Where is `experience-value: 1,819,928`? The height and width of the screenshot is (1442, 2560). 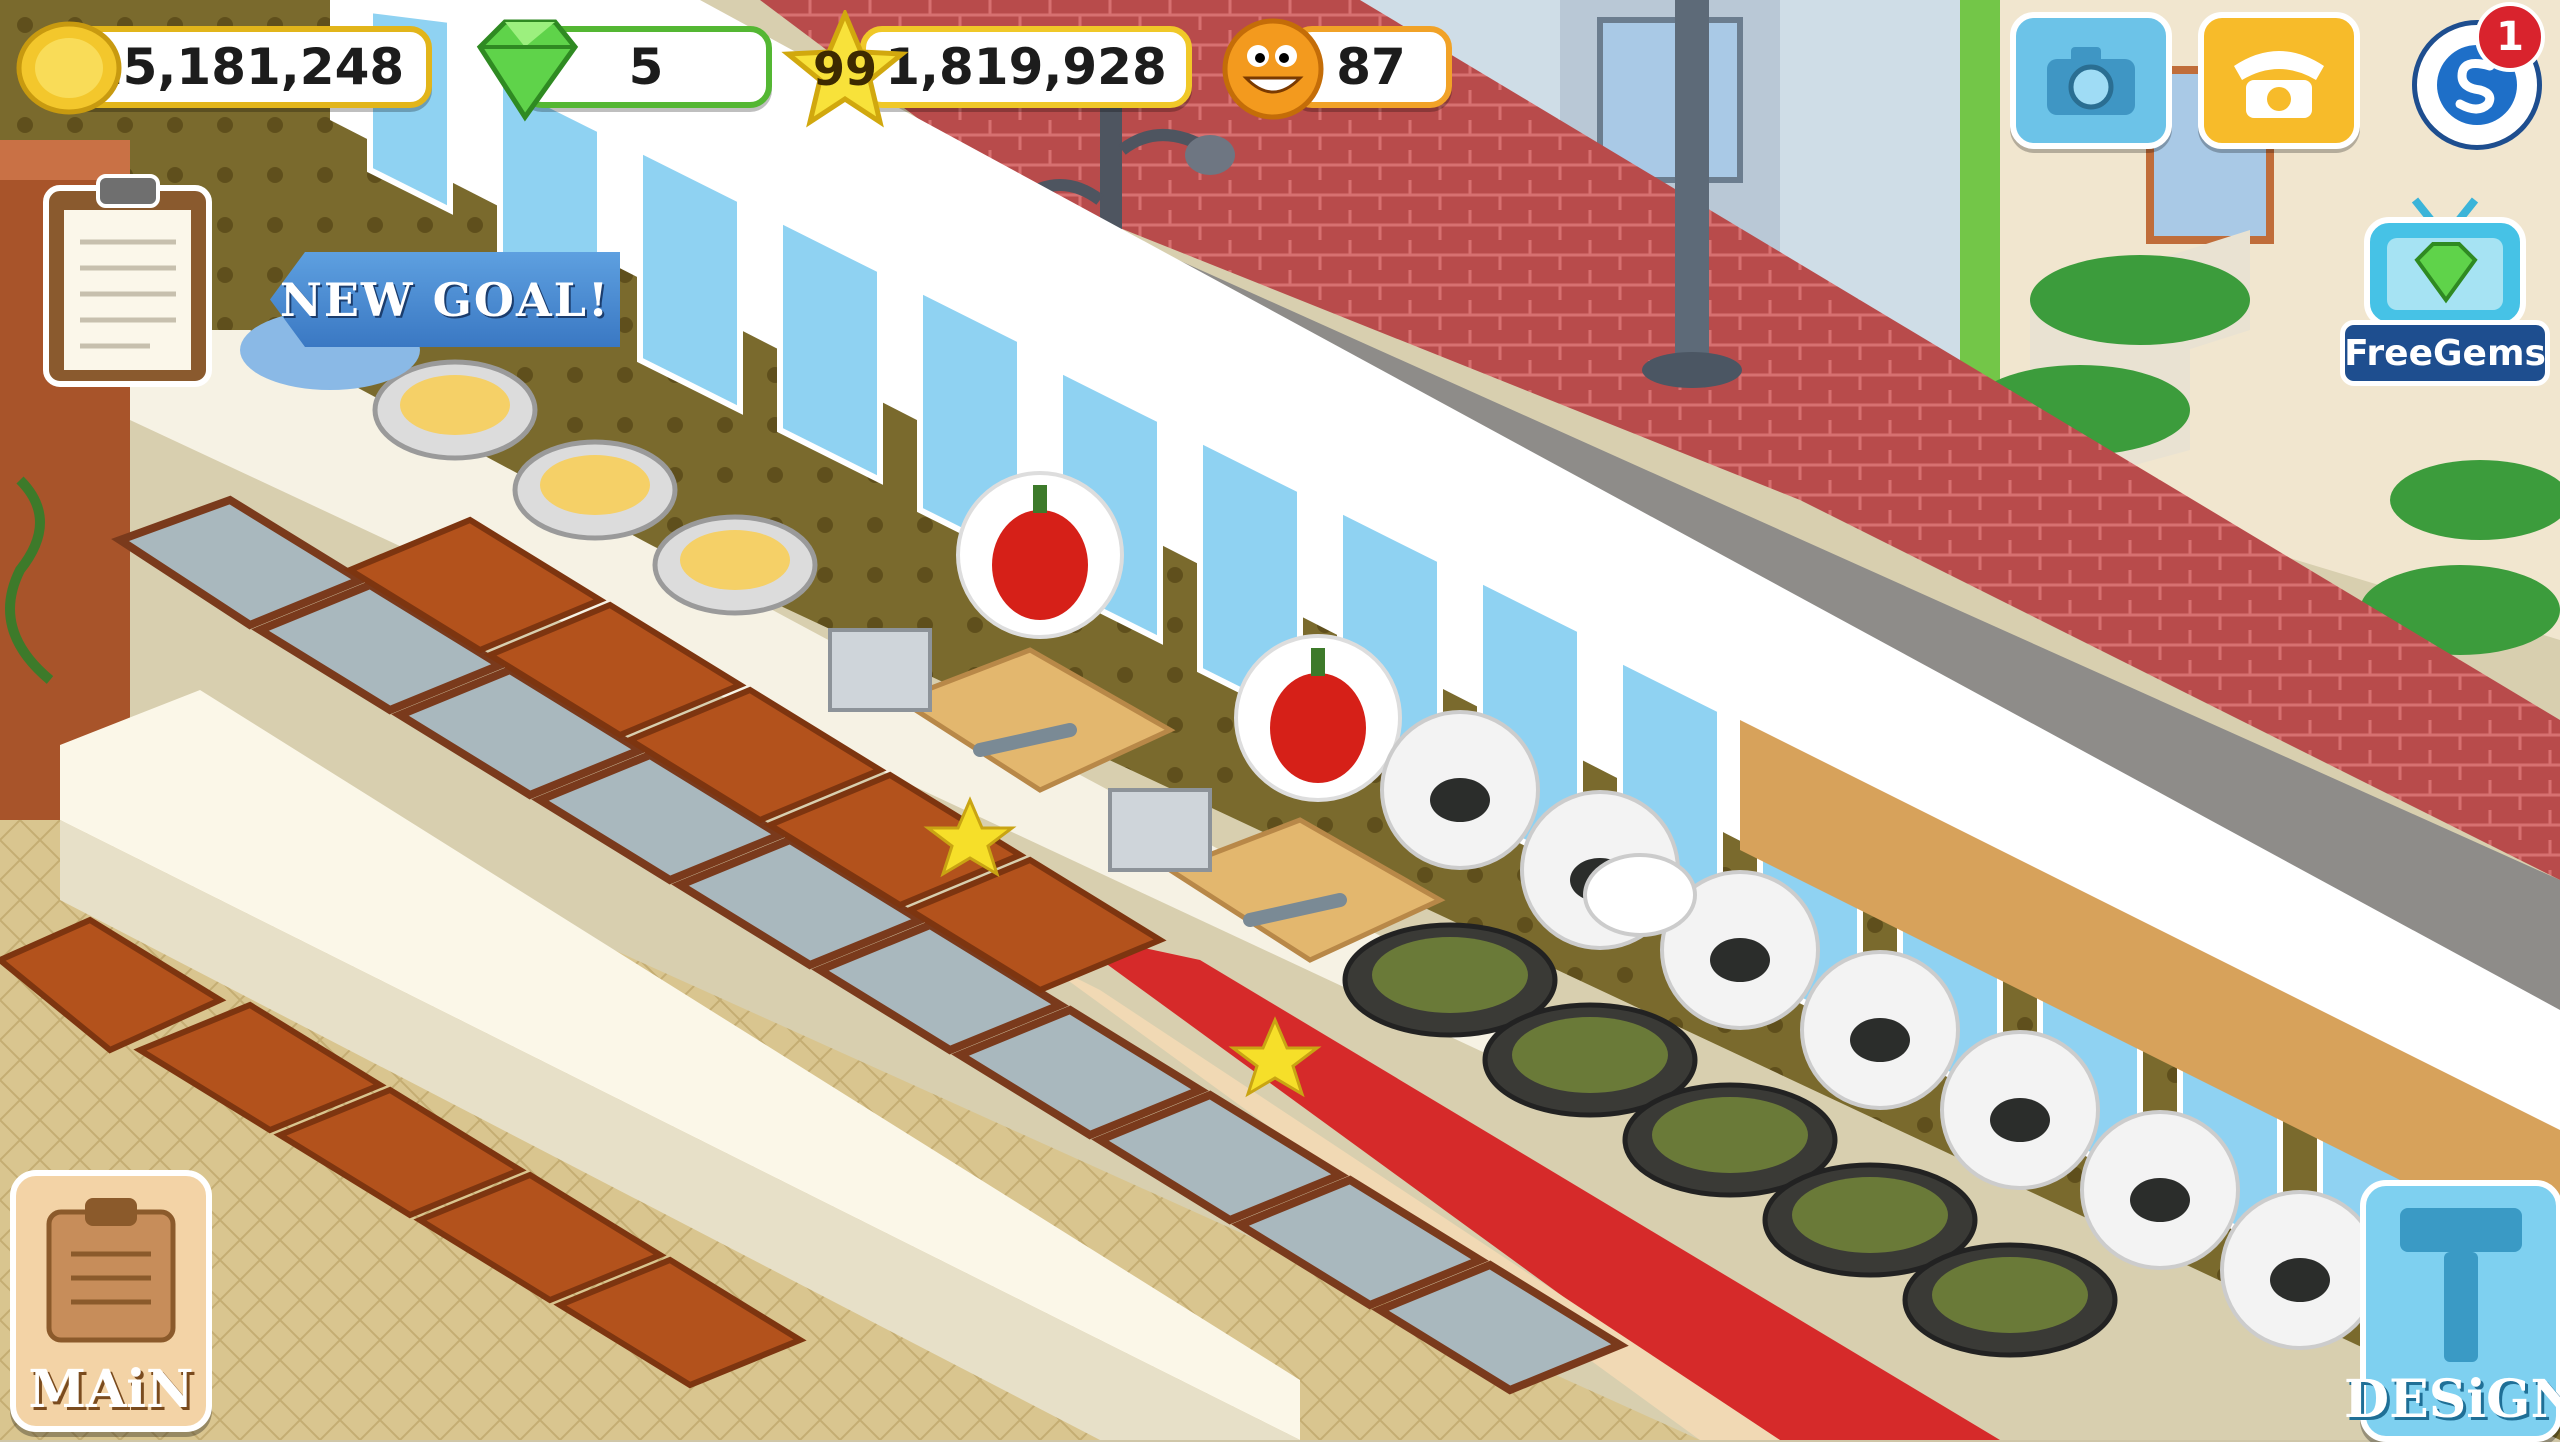 experience-value: 1,819,928 is located at coordinates (1026, 67).